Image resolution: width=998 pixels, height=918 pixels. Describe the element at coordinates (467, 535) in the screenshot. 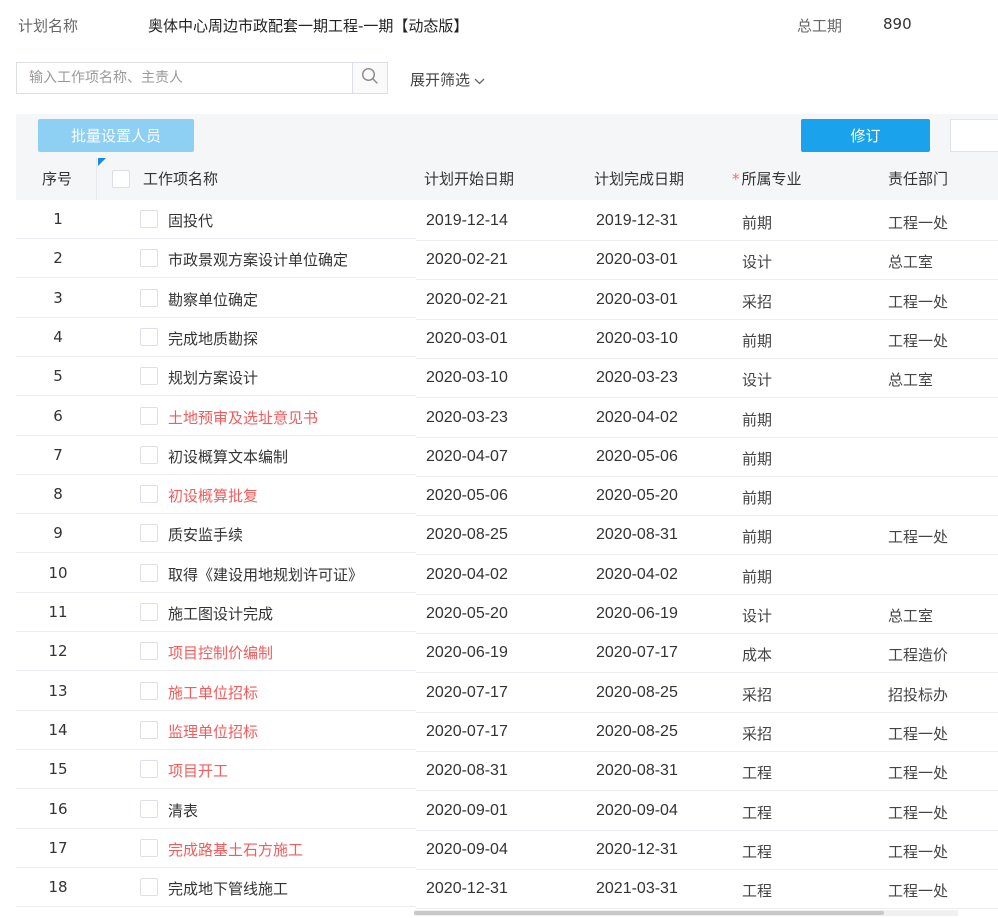

I see `planned-start-date: 2020-08-25` at that location.